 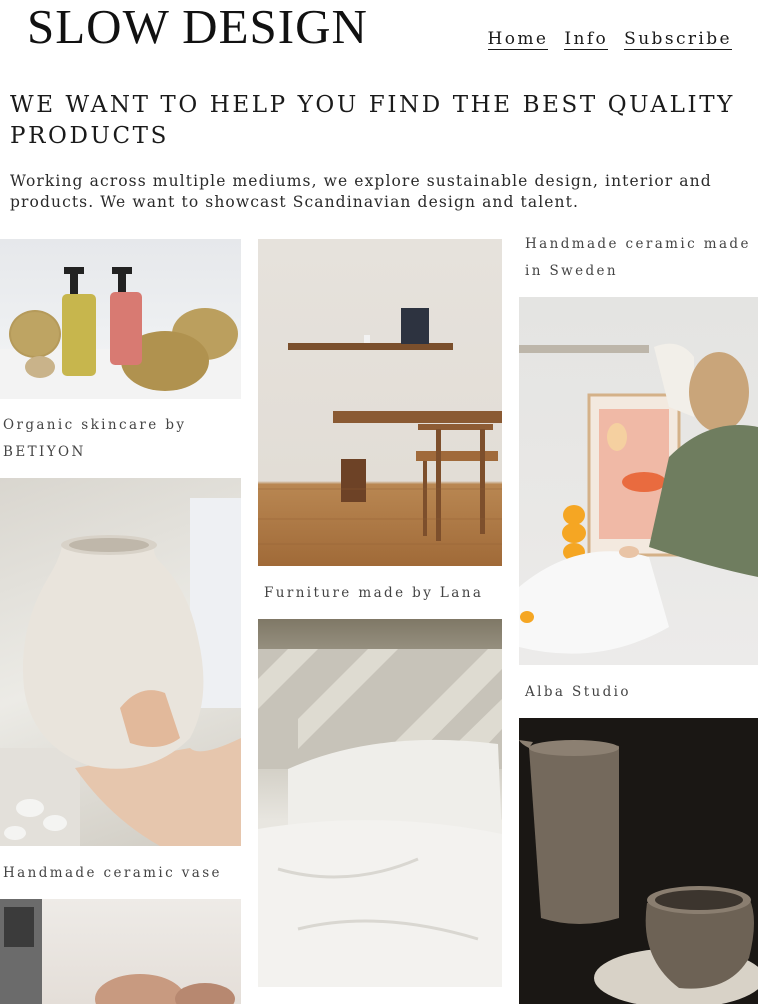 I want to click on skincare-caption: Organic skincare by BETIYON, so click(x=95, y=438).